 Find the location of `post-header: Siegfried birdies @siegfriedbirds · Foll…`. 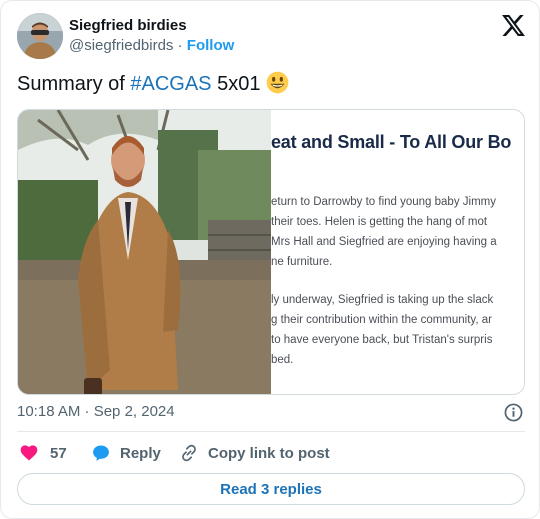

post-header: Siegfried birdies @siegfriedbirds · Foll… is located at coordinates (271, 37).